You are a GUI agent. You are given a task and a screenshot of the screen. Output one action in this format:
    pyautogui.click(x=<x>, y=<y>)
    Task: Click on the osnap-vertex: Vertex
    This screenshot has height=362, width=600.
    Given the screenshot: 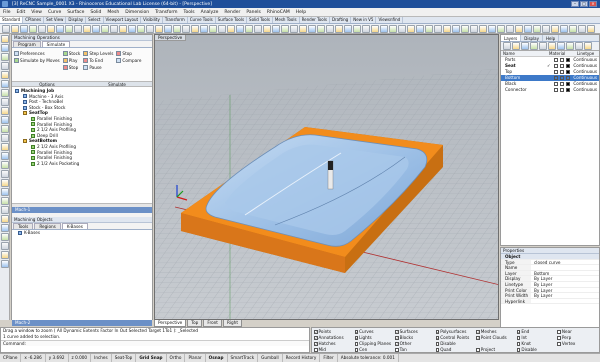 What is the action you would take?
    pyautogui.click(x=577, y=344)
    